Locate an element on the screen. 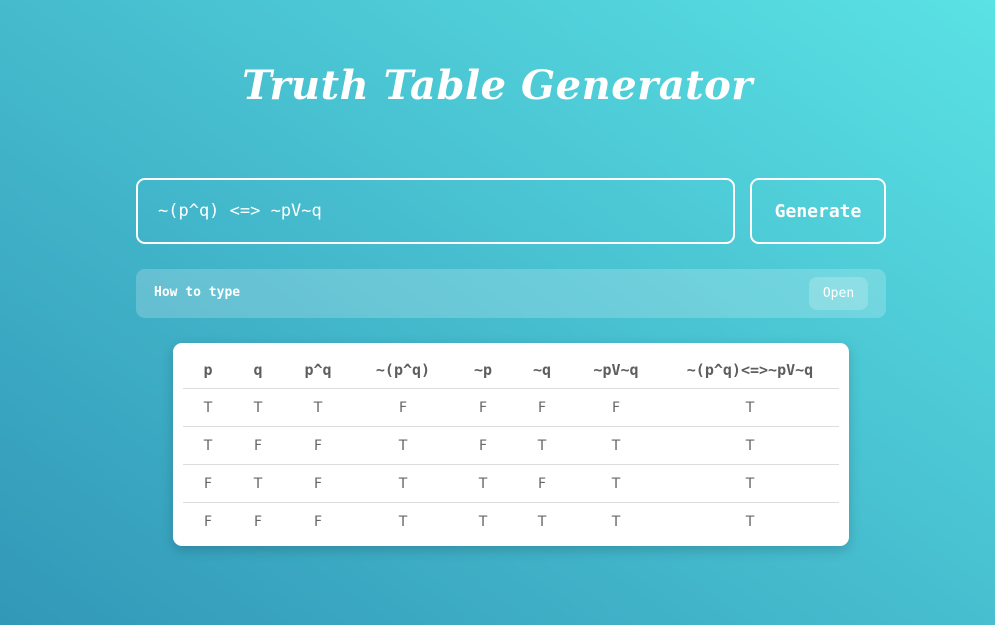 This screenshot has height=625, width=995. table-row: T T T F F F F T is located at coordinates (511, 407).